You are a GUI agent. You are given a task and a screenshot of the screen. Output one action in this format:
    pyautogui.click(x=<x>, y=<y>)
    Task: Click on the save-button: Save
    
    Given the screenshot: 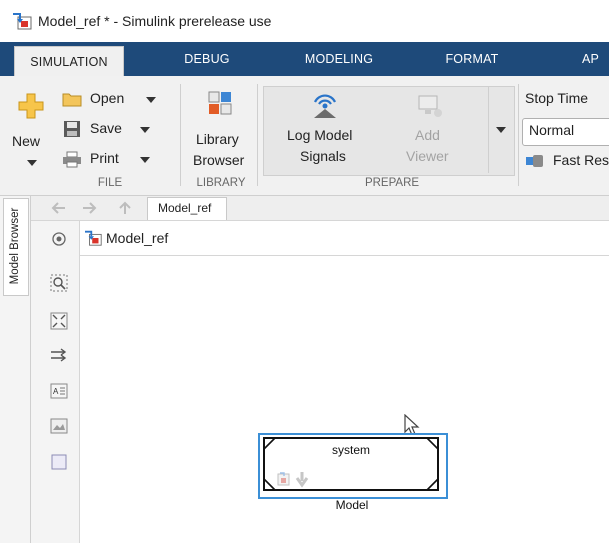 What is the action you would take?
    pyautogui.click(x=112, y=130)
    